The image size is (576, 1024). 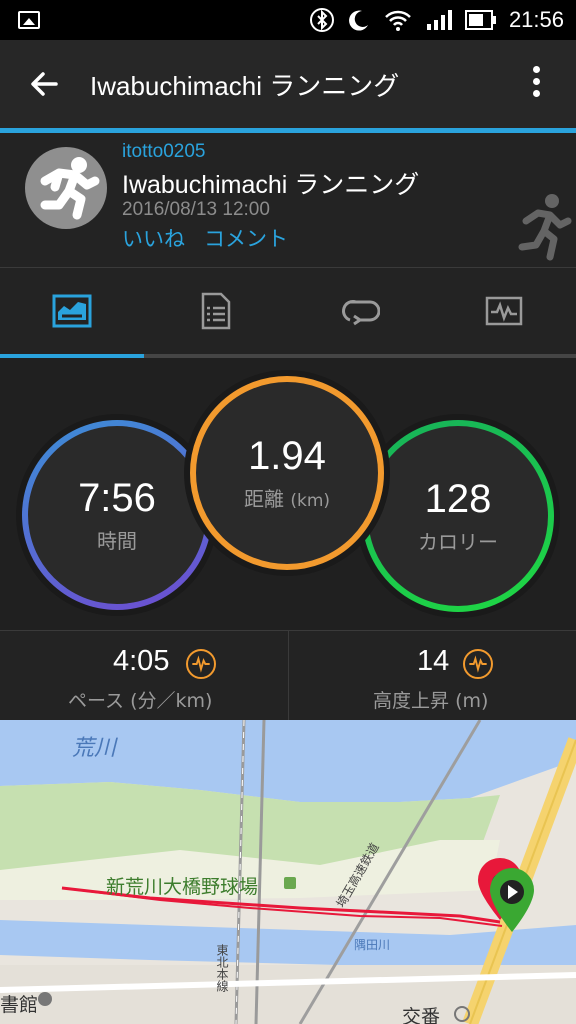 What do you see at coordinates (321, 20) in the screenshot?
I see `bluetooth-icon` at bounding box center [321, 20].